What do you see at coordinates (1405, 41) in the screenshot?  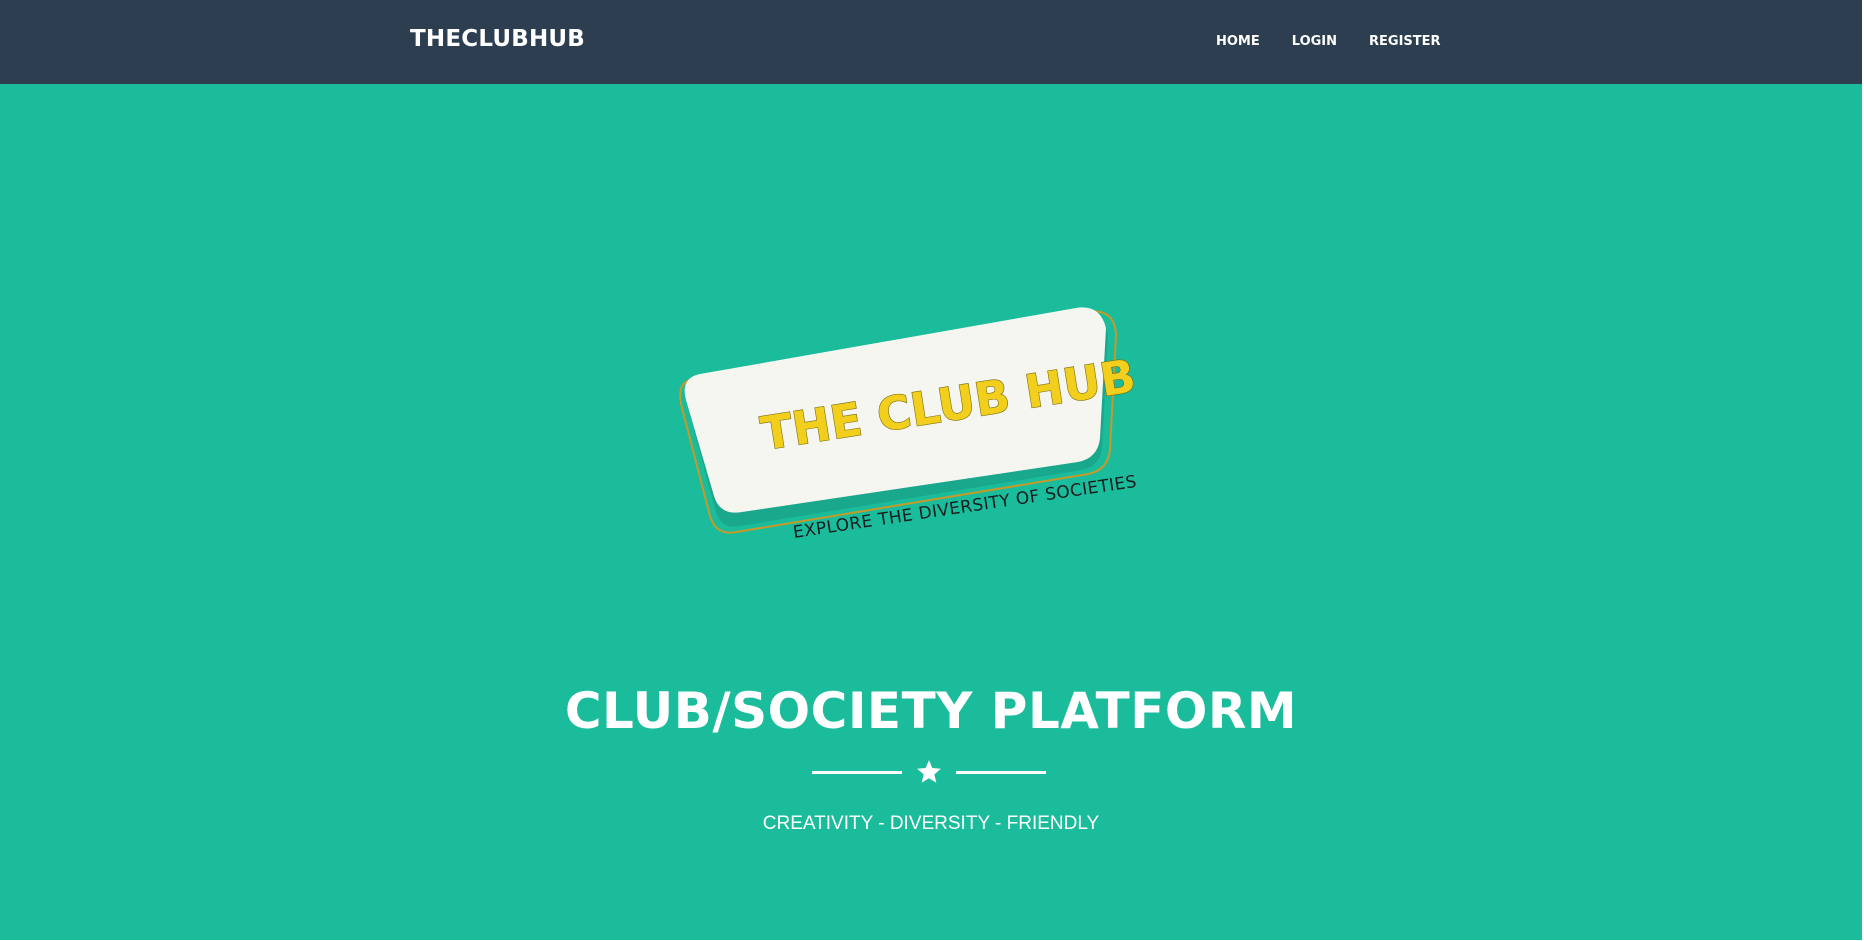 I see `nav-register-link: REGISTER` at bounding box center [1405, 41].